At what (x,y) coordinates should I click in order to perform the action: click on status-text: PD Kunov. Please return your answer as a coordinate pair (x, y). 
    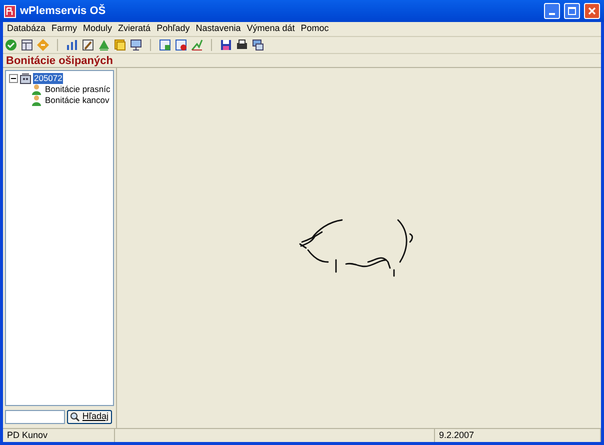
    Looking at the image, I should click on (59, 435).